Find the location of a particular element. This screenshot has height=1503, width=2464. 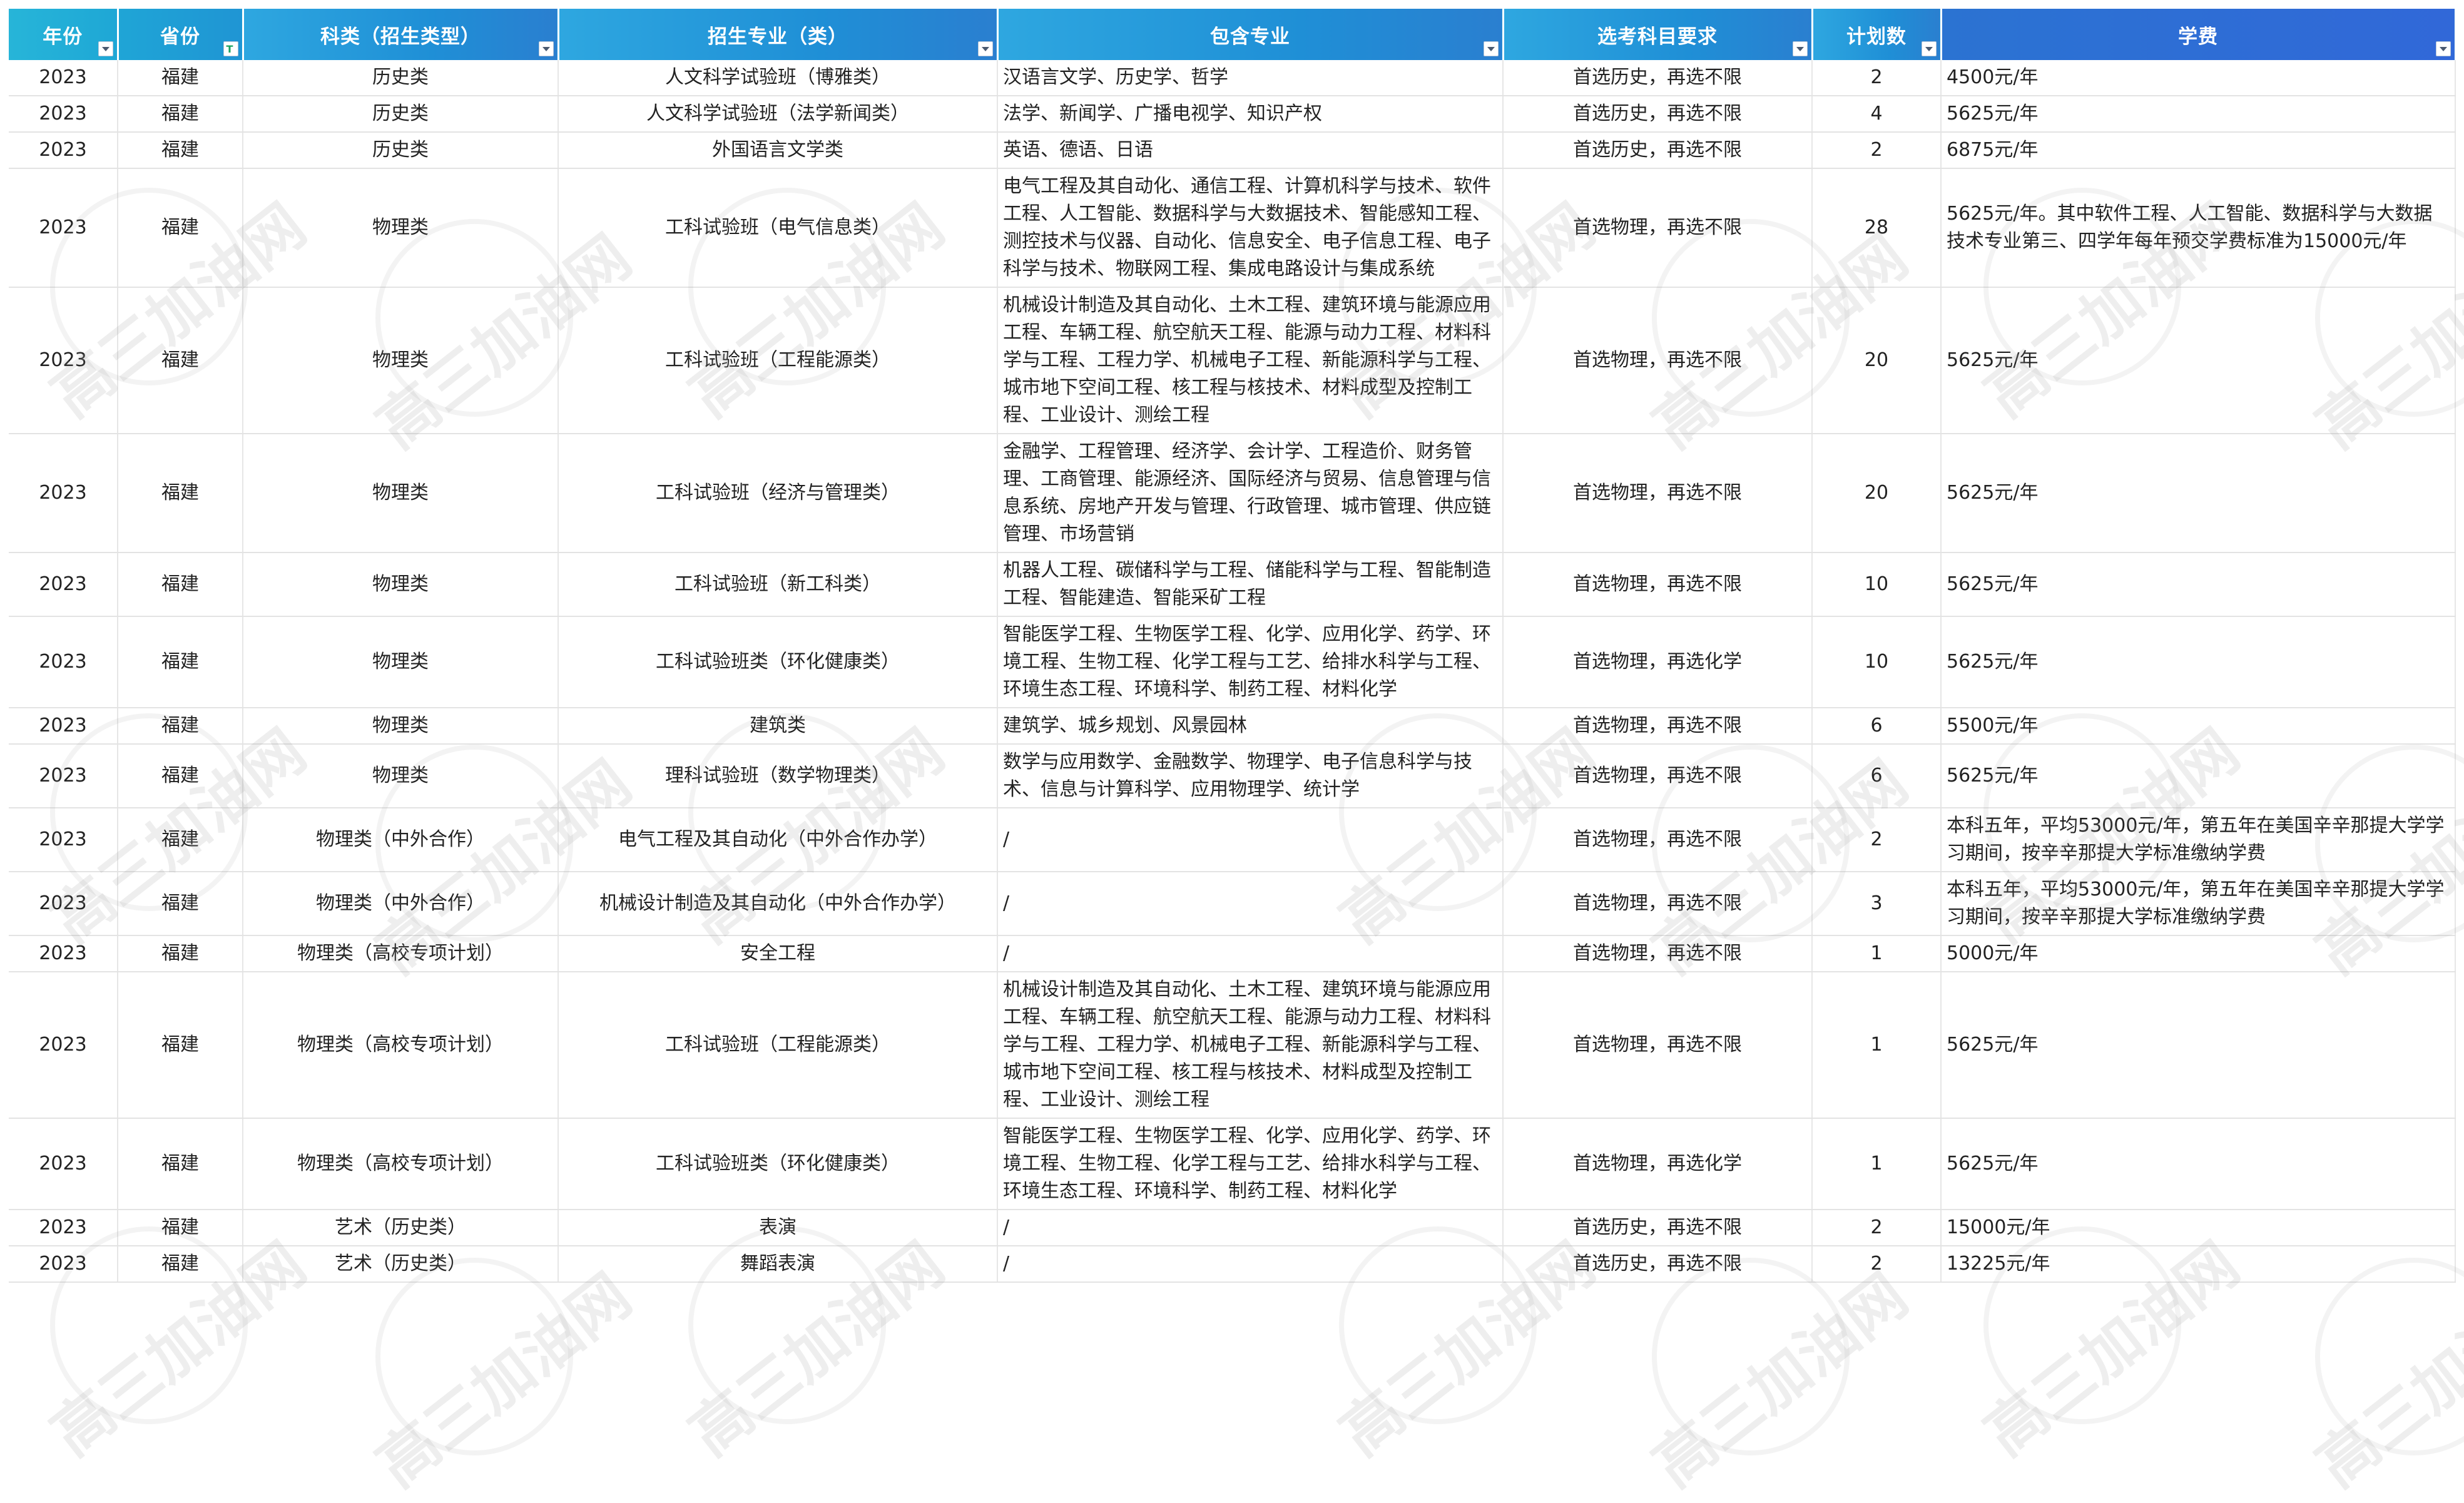

cell-major: 人文科学试验班（博雅类） is located at coordinates (778, 78).